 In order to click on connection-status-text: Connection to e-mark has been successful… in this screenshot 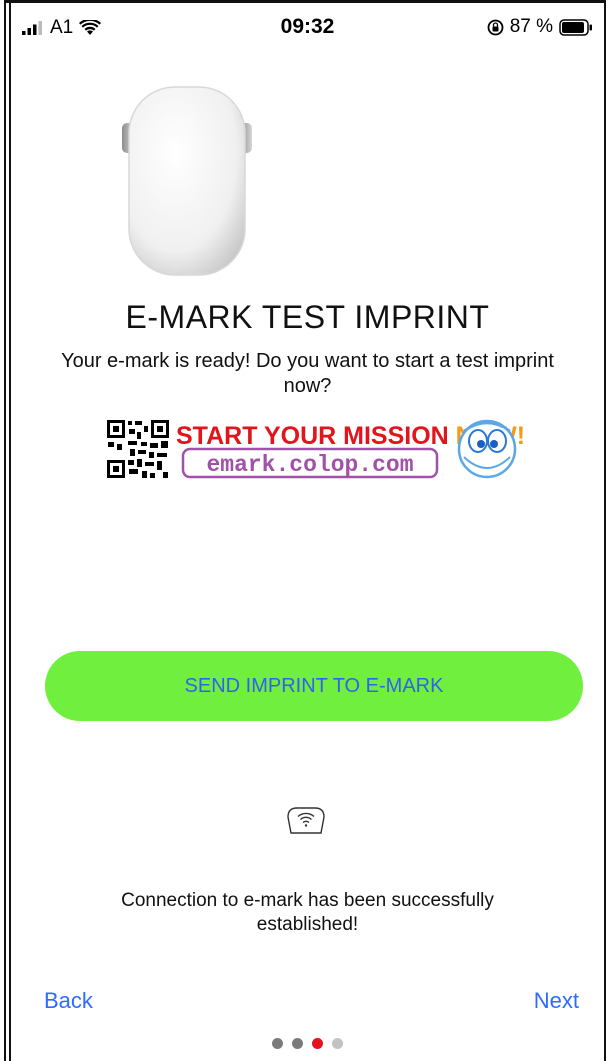, I will do `click(307, 912)`.